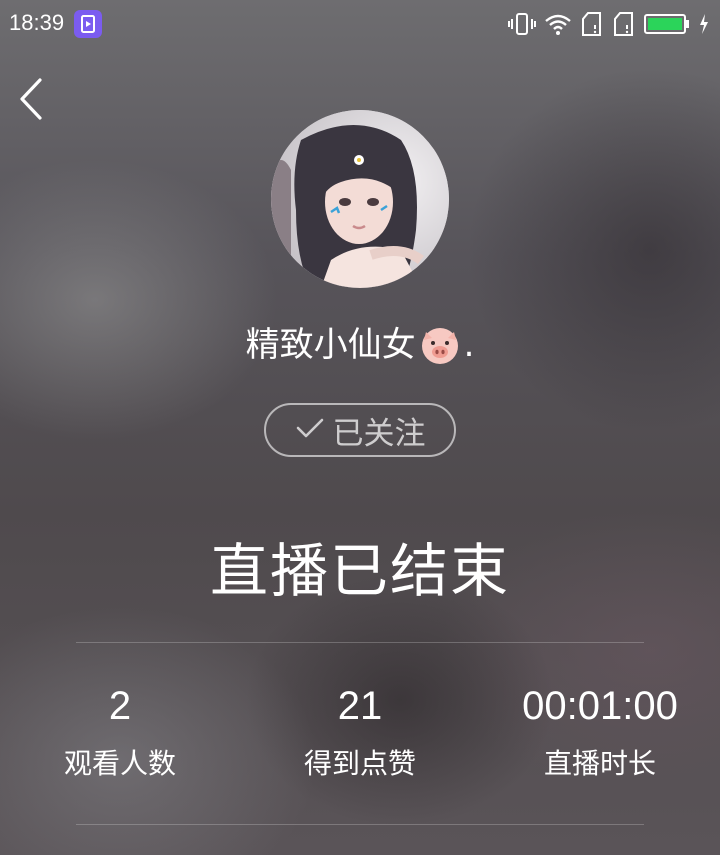 The image size is (720, 855). I want to click on stat-viewers: 2 观看人数, so click(120, 732).